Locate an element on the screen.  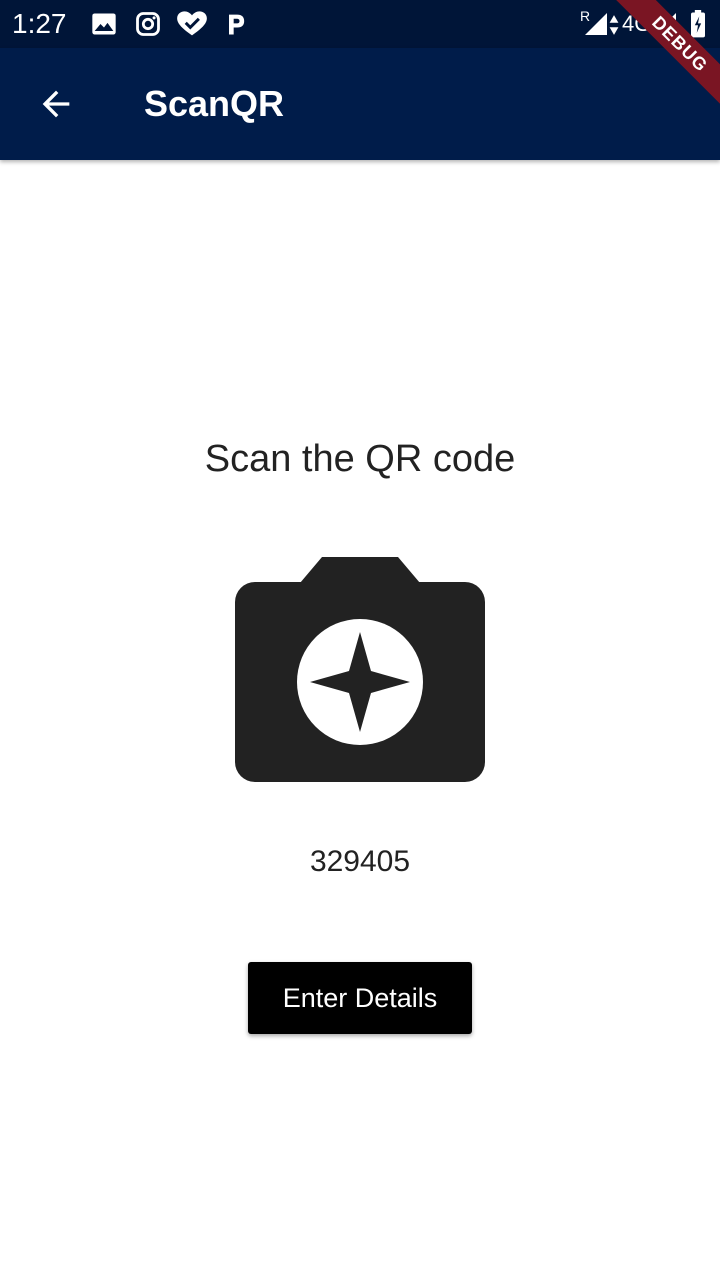
scanned-code: 329405 is located at coordinates (360, 861).